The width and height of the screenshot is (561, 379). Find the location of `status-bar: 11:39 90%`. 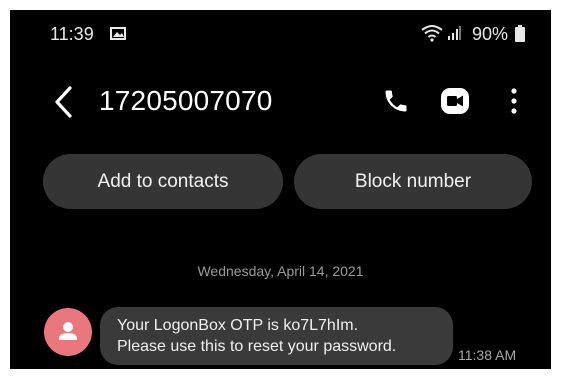

status-bar: 11:39 90% is located at coordinates (280, 33).